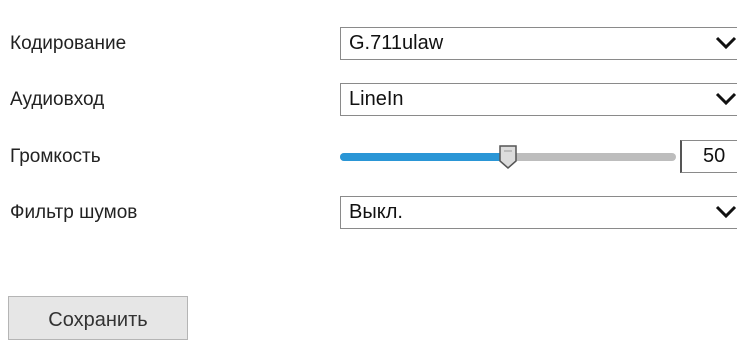 The width and height of the screenshot is (737, 342). I want to click on volume-value-field: 50, so click(708, 156).